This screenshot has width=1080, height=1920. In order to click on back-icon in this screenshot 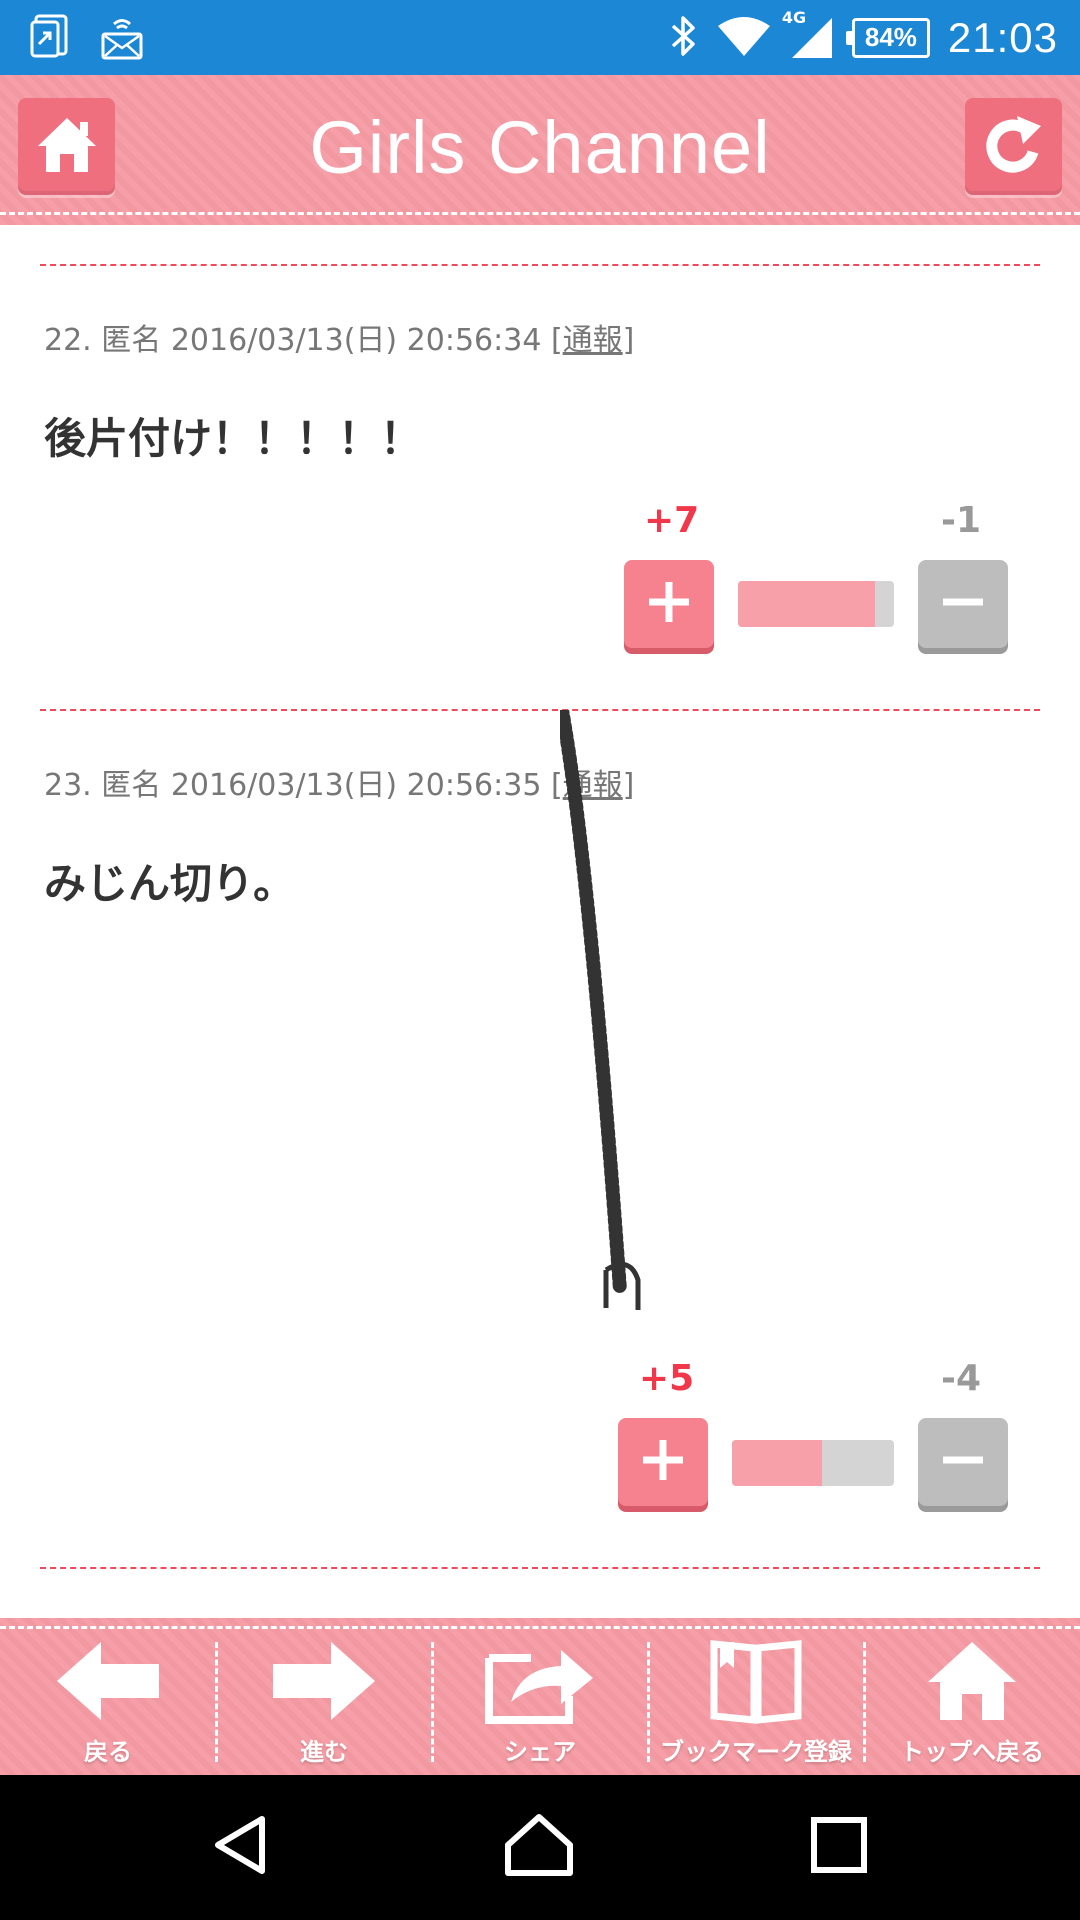, I will do `click(242, 1847)`.